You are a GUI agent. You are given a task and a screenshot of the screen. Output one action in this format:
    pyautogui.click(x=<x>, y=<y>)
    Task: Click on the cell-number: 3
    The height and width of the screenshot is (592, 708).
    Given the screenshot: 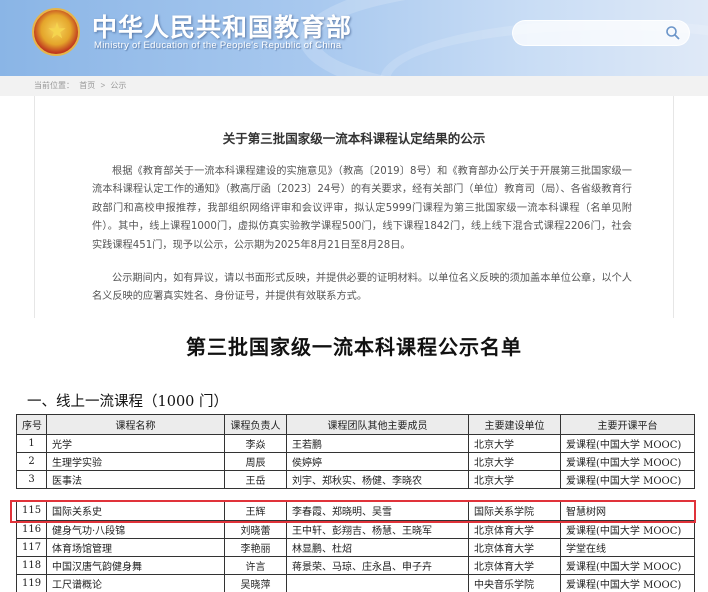 What is the action you would take?
    pyautogui.click(x=31, y=479)
    